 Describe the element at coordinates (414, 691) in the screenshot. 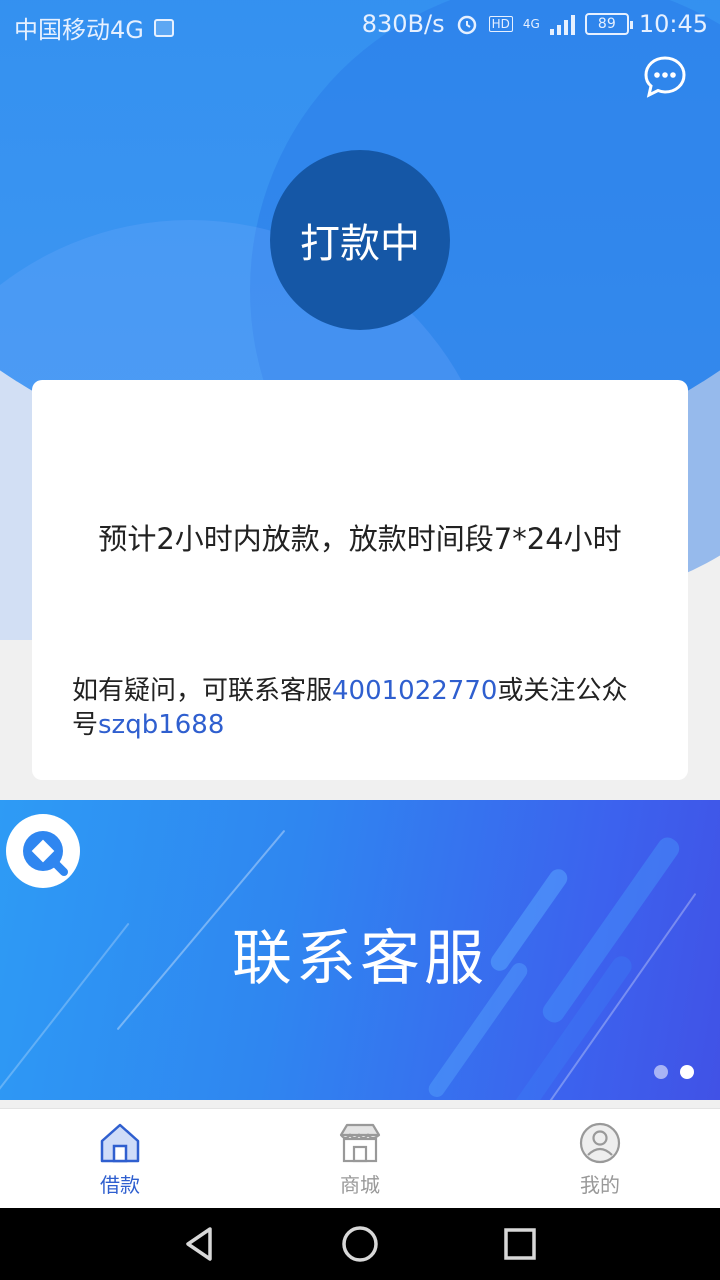

I see `service-phone-link: 4001022770` at that location.